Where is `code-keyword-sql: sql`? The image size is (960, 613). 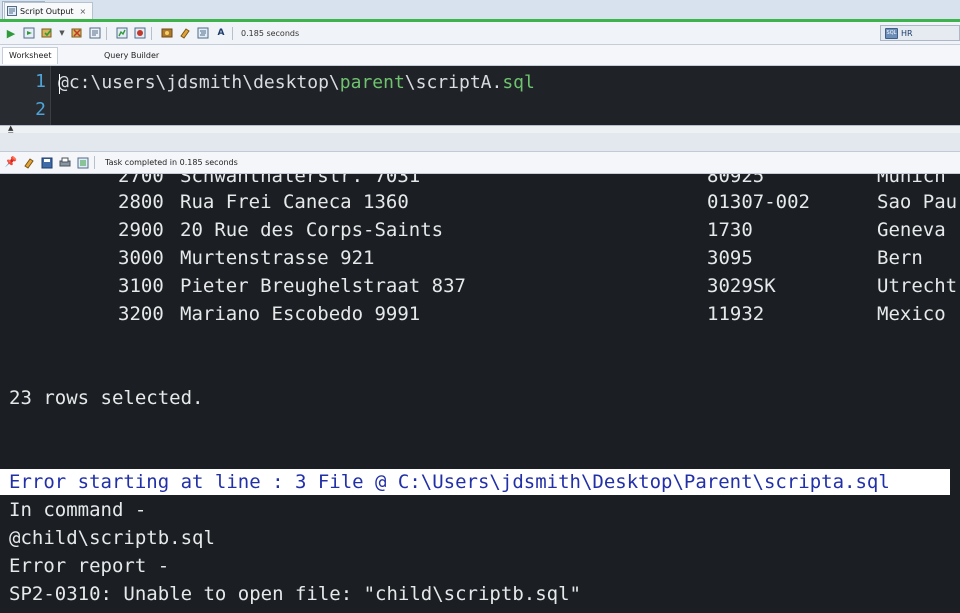
code-keyword-sql: sql is located at coordinates (518, 82).